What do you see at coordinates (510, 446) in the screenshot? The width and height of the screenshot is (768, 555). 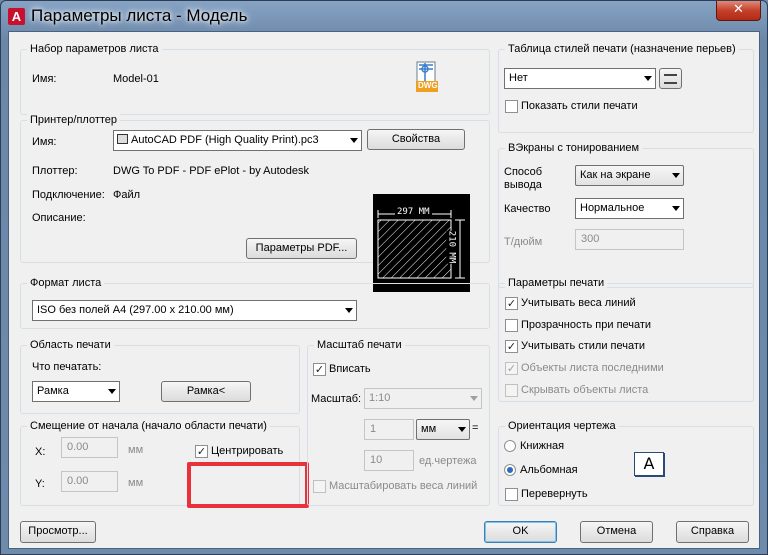 I see `portrait-radio-dot` at bounding box center [510, 446].